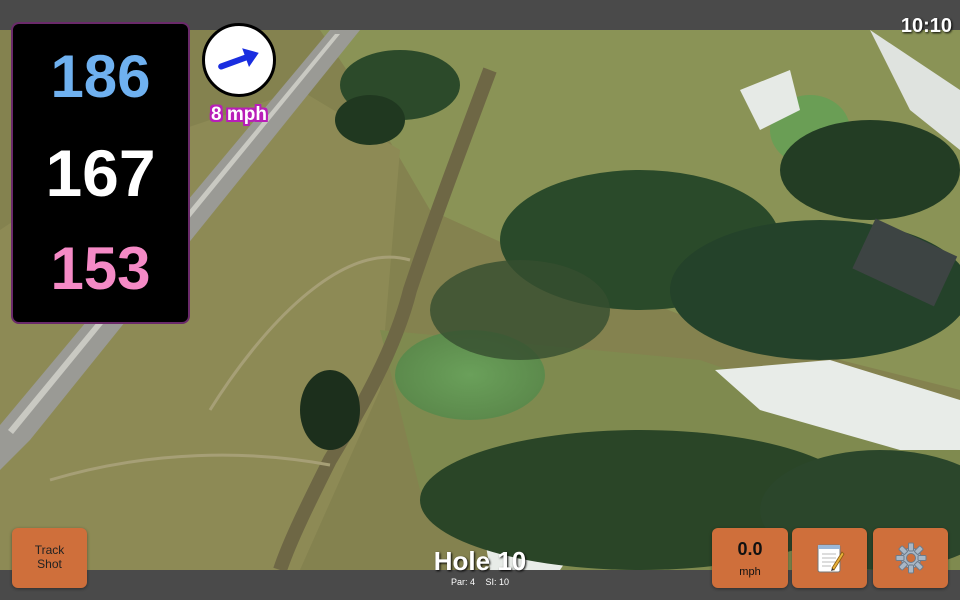  I want to click on hole-info: Par: 4 SI: 10, so click(480, 582).